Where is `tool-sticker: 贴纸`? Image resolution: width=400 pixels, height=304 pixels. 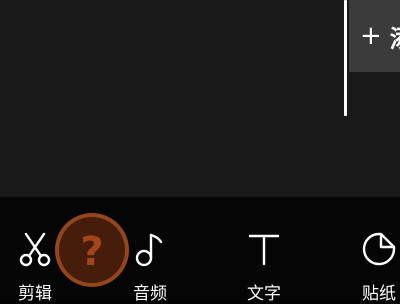 tool-sticker: 贴纸 is located at coordinates (372, 250).